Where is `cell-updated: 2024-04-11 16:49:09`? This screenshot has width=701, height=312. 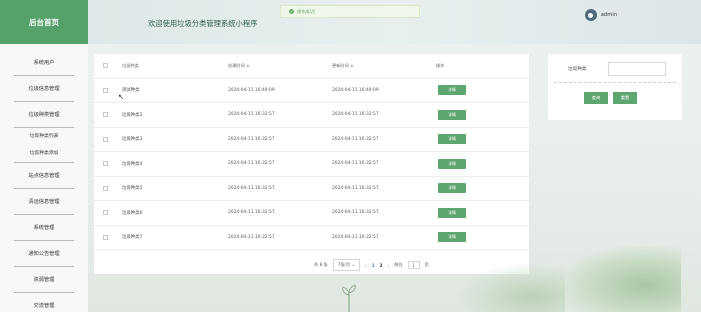 cell-updated: 2024-04-11 16:49:09 is located at coordinates (355, 90).